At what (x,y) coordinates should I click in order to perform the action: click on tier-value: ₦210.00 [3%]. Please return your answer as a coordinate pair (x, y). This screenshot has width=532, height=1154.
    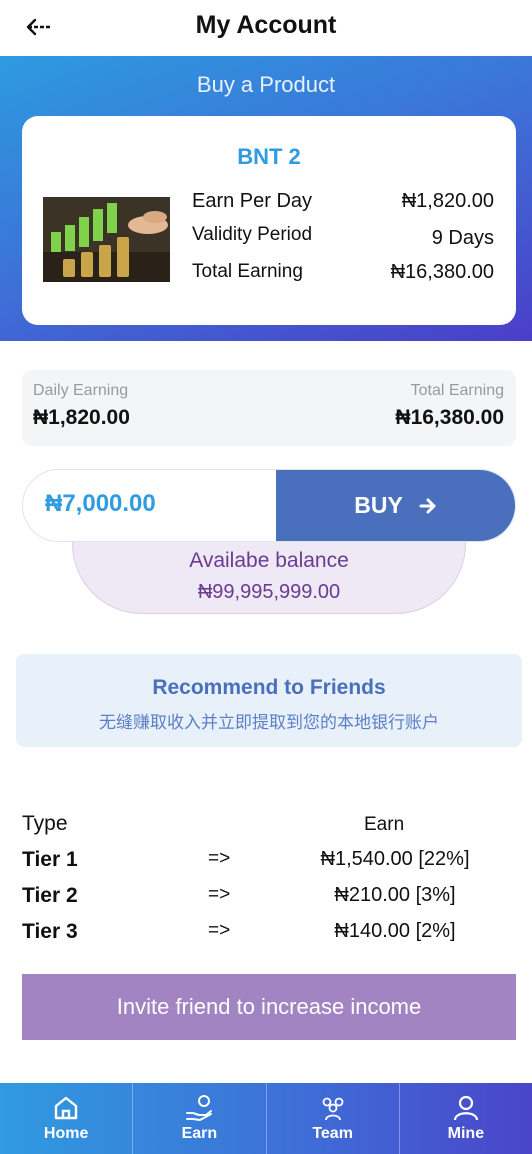
    Looking at the image, I should click on (395, 895).